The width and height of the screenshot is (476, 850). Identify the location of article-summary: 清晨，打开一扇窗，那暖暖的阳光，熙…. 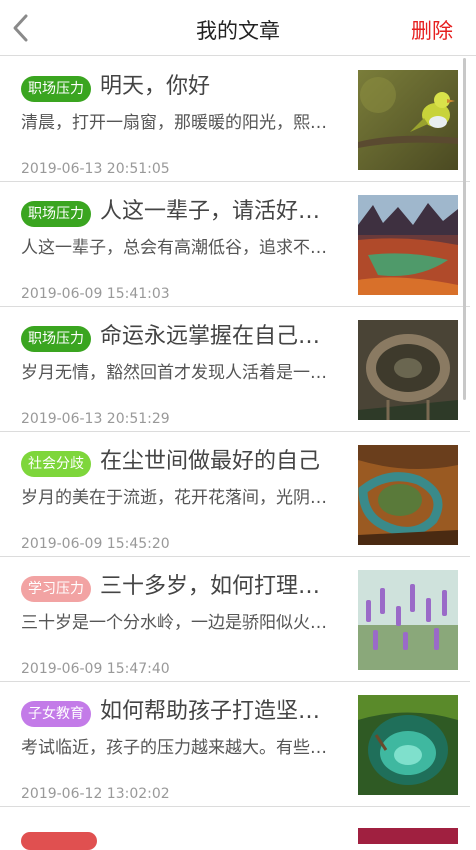
(174, 123).